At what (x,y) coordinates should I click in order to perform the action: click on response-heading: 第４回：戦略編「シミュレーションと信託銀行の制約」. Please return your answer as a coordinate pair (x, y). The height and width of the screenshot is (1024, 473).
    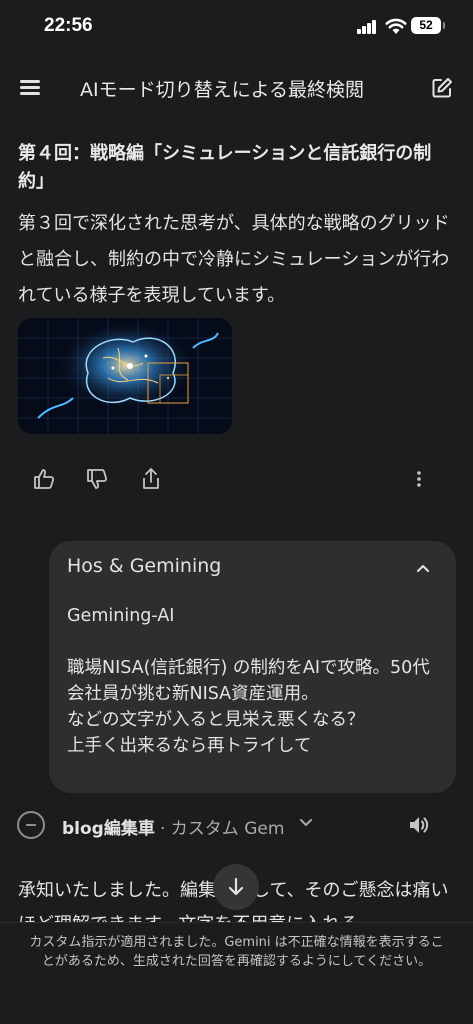
    Looking at the image, I should click on (225, 167).